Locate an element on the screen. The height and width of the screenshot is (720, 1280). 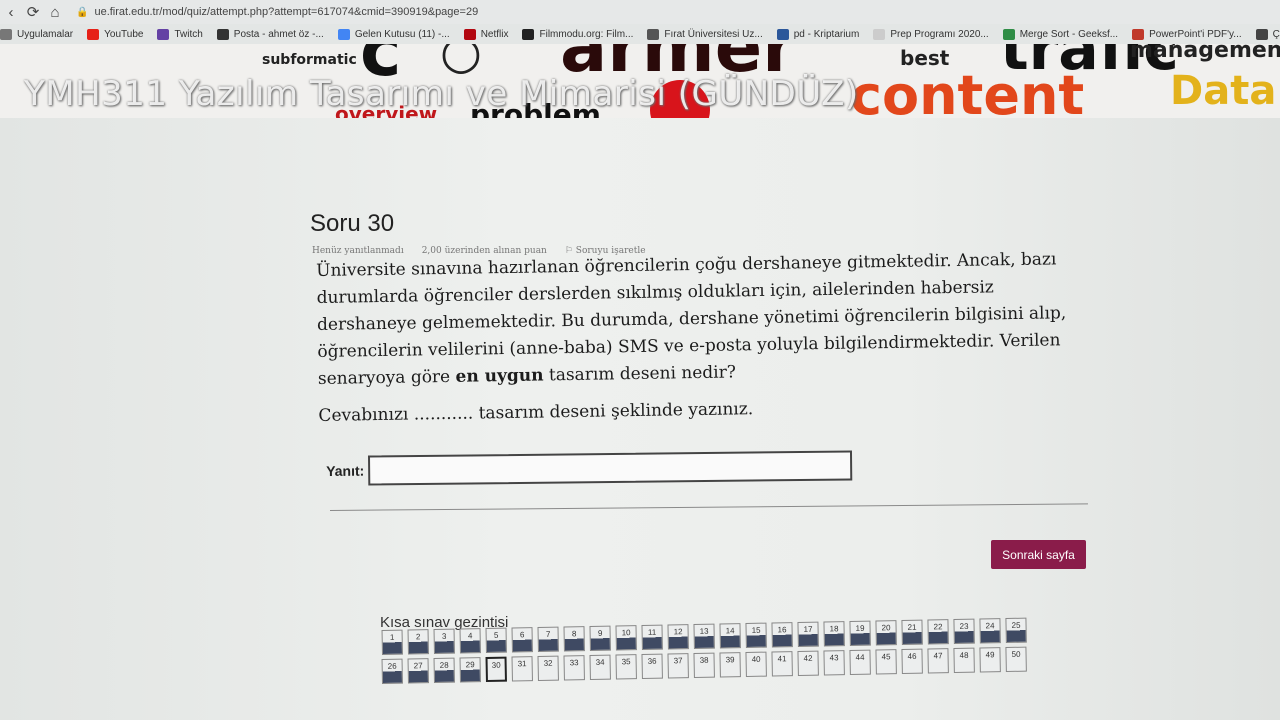
youtube-icon is located at coordinates (93, 34).